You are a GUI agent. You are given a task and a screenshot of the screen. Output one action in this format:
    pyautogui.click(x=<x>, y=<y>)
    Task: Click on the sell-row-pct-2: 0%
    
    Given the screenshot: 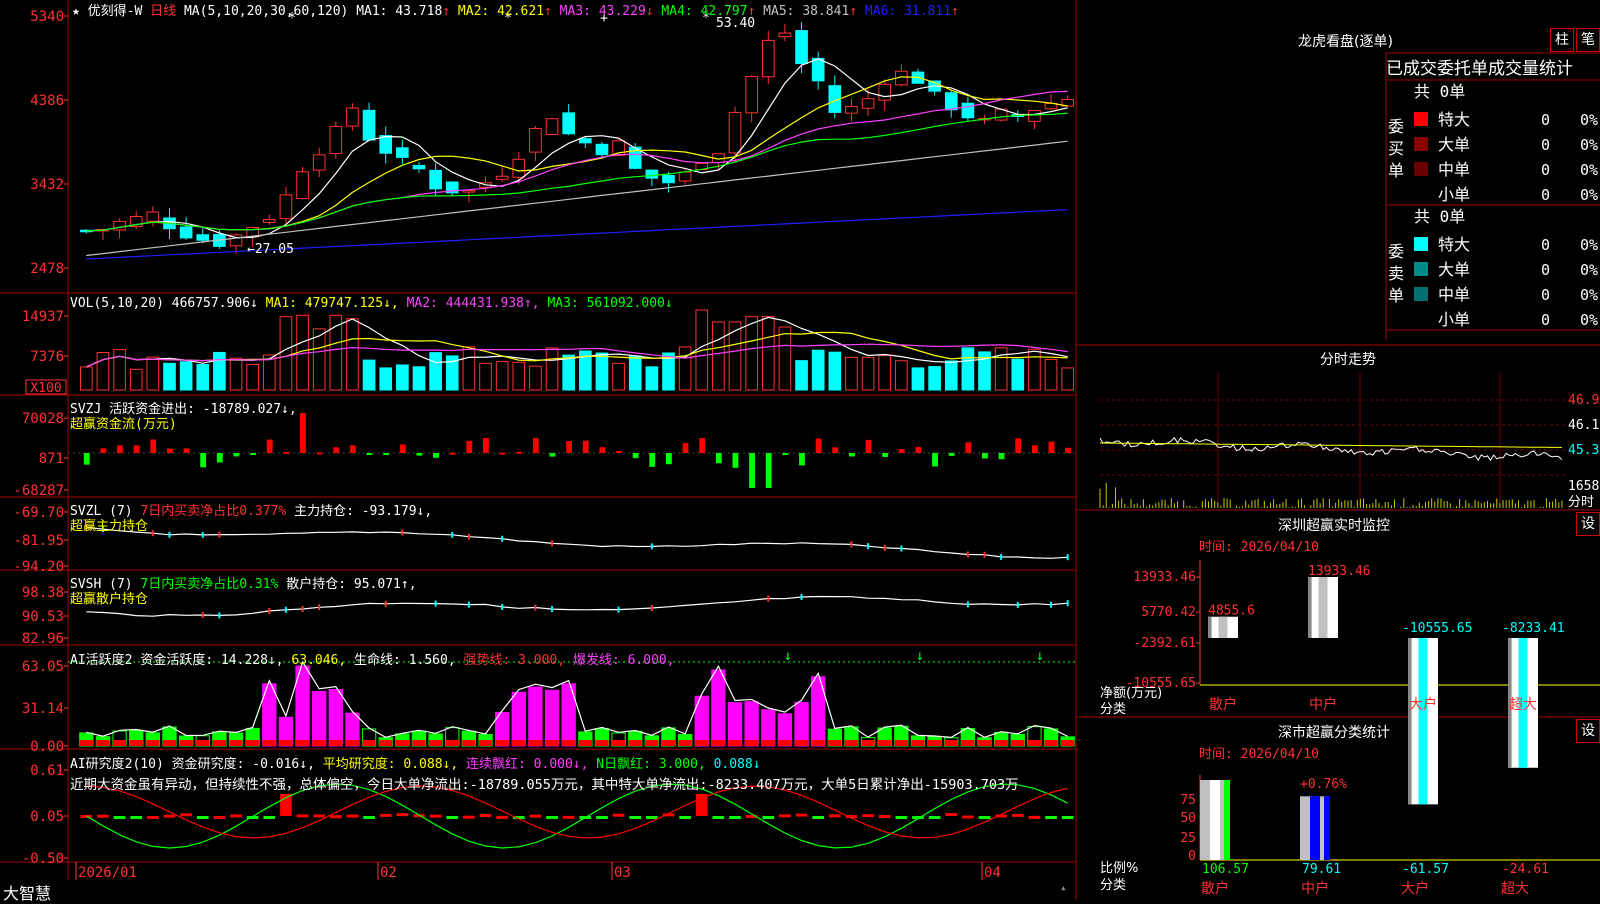 What is the action you would take?
    pyautogui.click(x=1589, y=295)
    